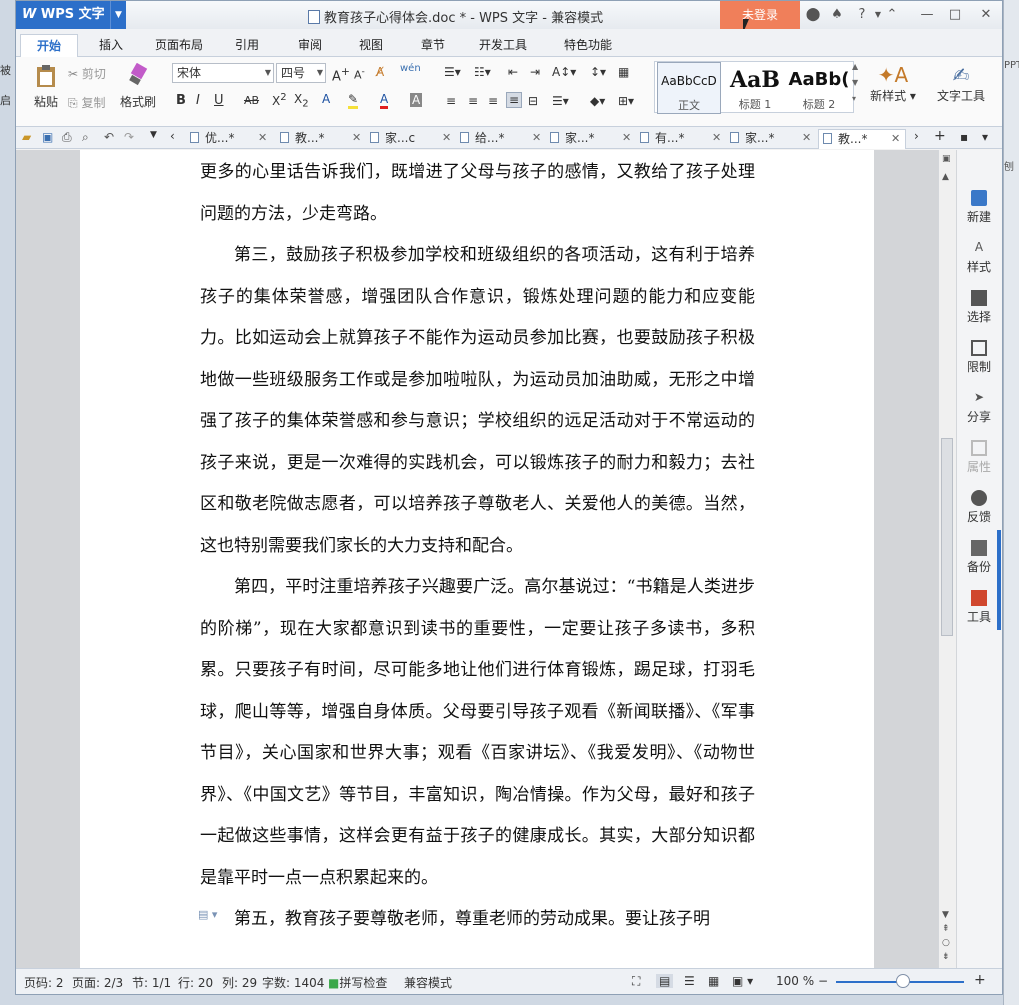  What do you see at coordinates (279, 100) in the screenshot?
I see `superscript-button: X2` at bounding box center [279, 100].